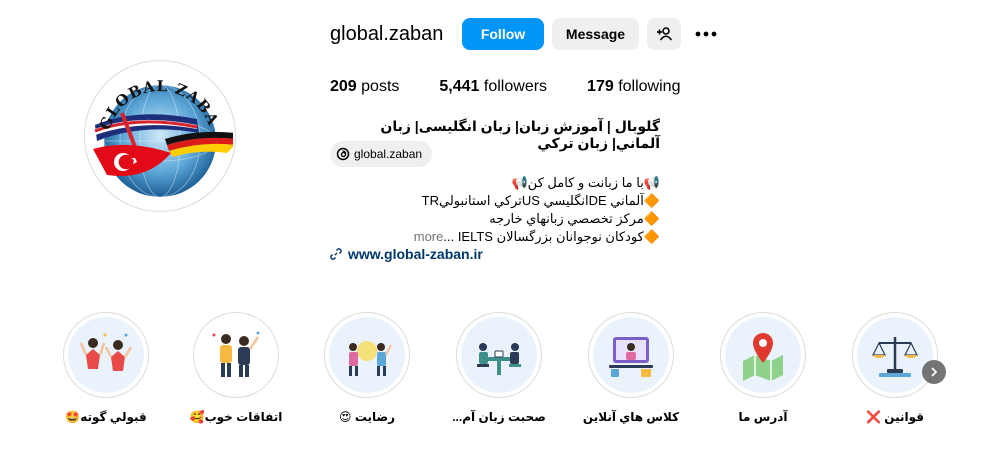 The width and height of the screenshot is (1007, 464). Describe the element at coordinates (367, 417) in the screenshot. I see `highlight-label: رضایت 😍` at that location.